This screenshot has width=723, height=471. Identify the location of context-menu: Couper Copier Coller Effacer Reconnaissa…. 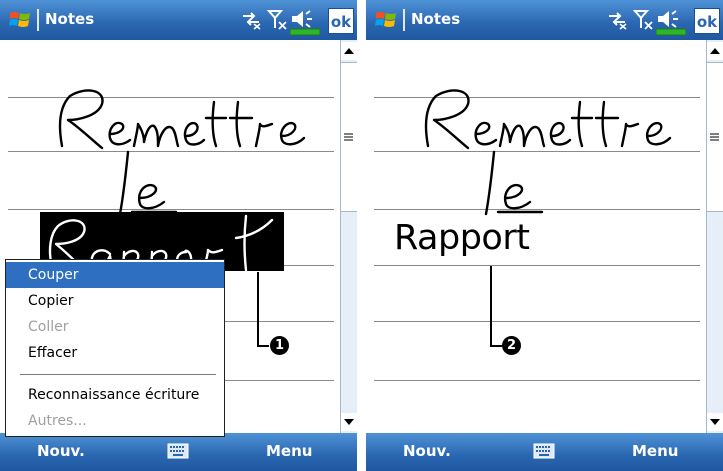
(115, 348).